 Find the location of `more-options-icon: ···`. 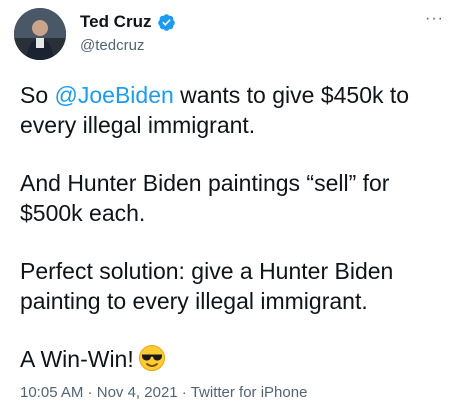

more-options-icon: ··· is located at coordinates (434, 19).